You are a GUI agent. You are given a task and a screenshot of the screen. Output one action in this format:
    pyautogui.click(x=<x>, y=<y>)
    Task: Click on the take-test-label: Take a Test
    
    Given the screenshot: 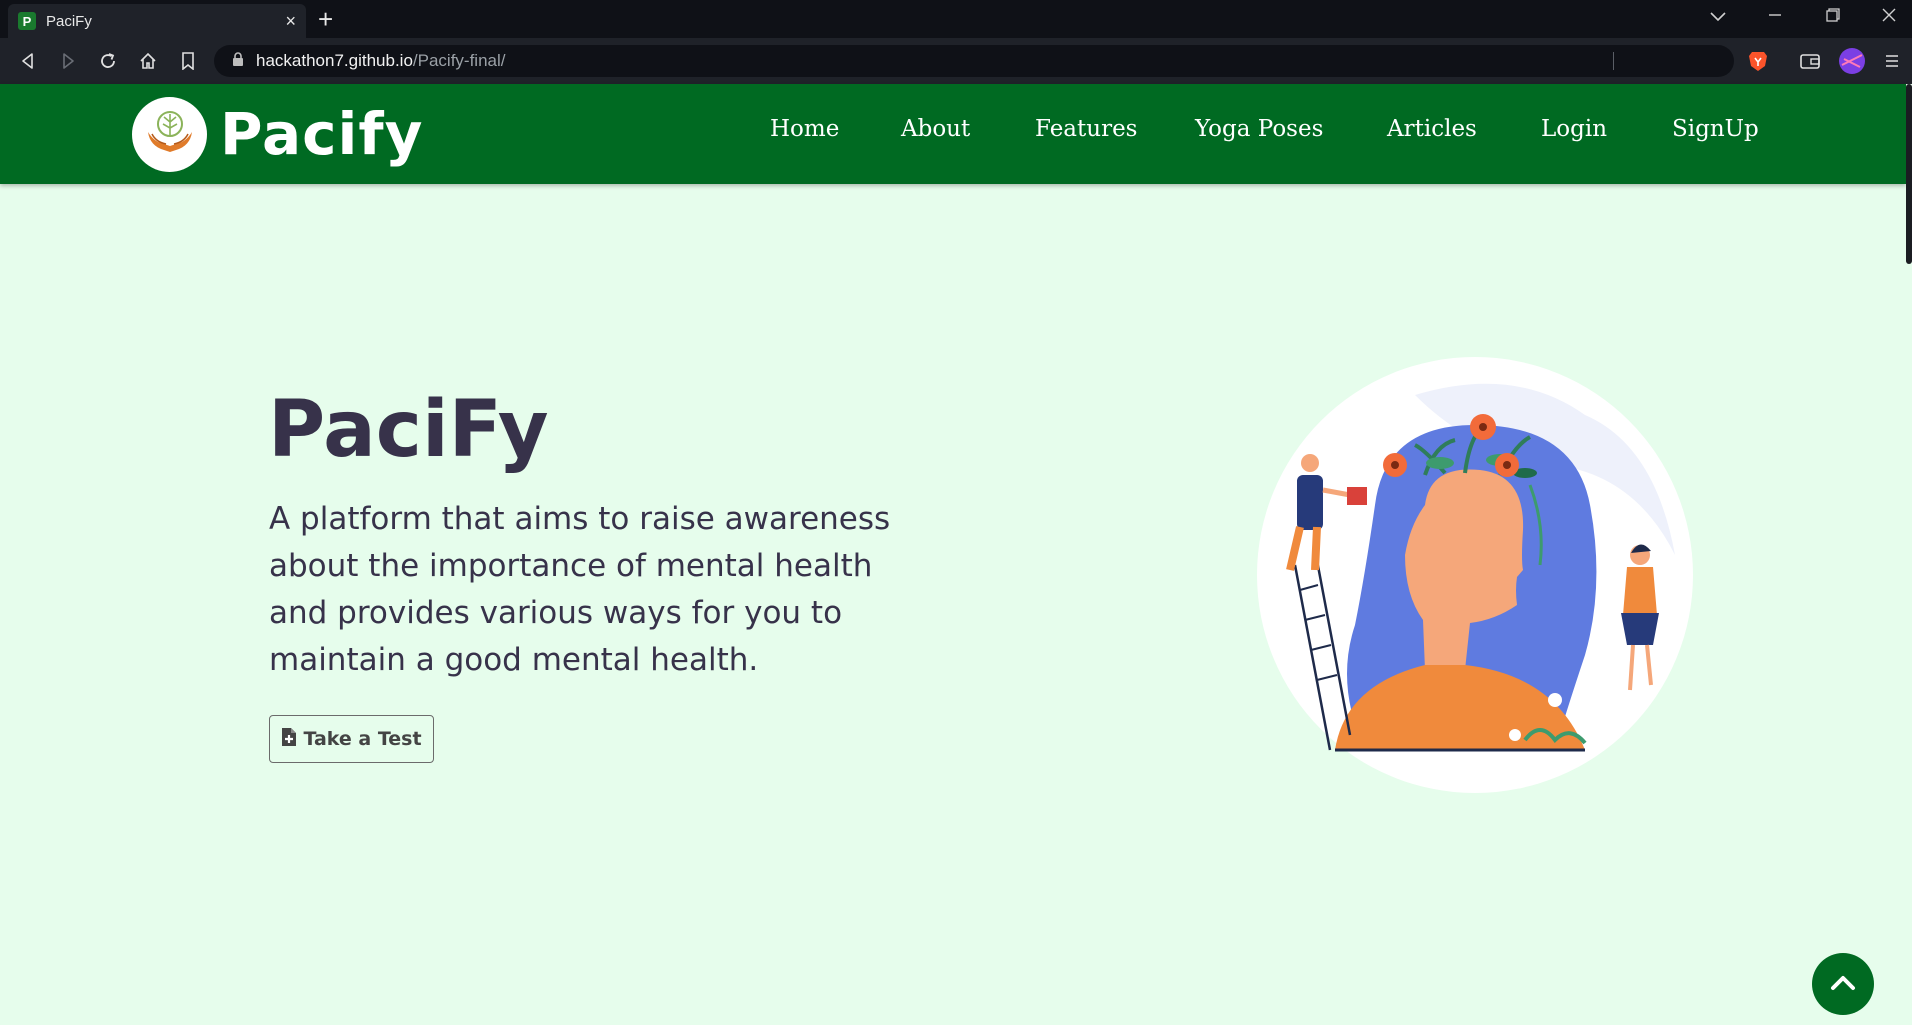 What is the action you would take?
    pyautogui.click(x=362, y=739)
    